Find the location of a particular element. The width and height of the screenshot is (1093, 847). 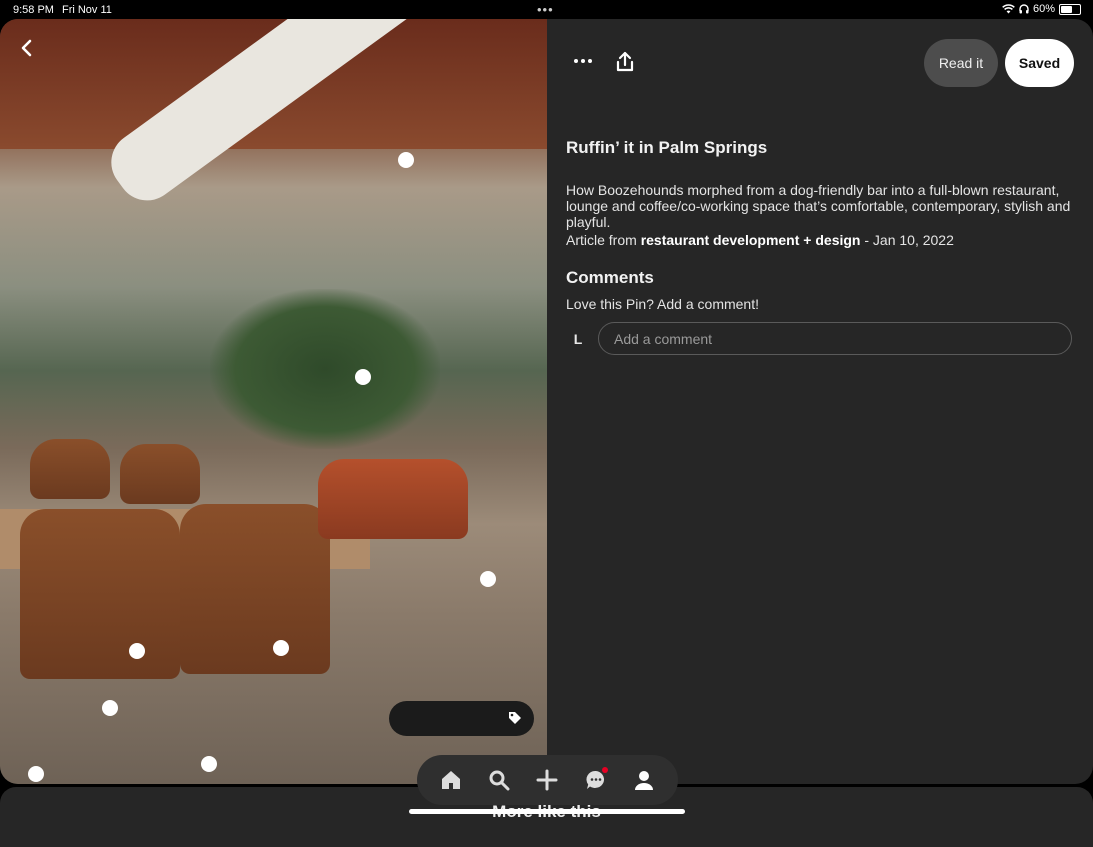

profile-icon is located at coordinates (643, 780).